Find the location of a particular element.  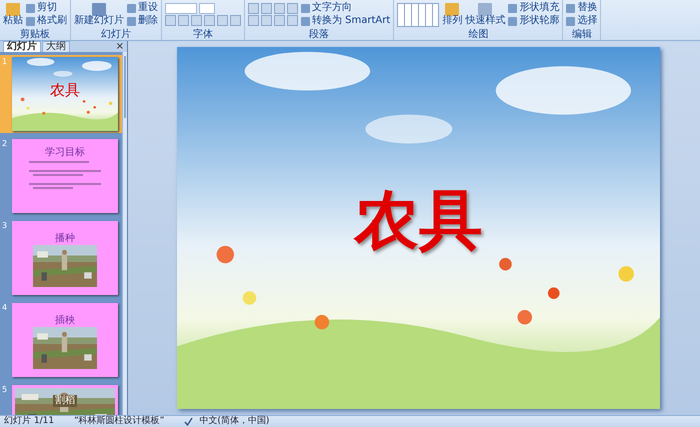

ribbon-button: 格式刷 is located at coordinates (46, 21).